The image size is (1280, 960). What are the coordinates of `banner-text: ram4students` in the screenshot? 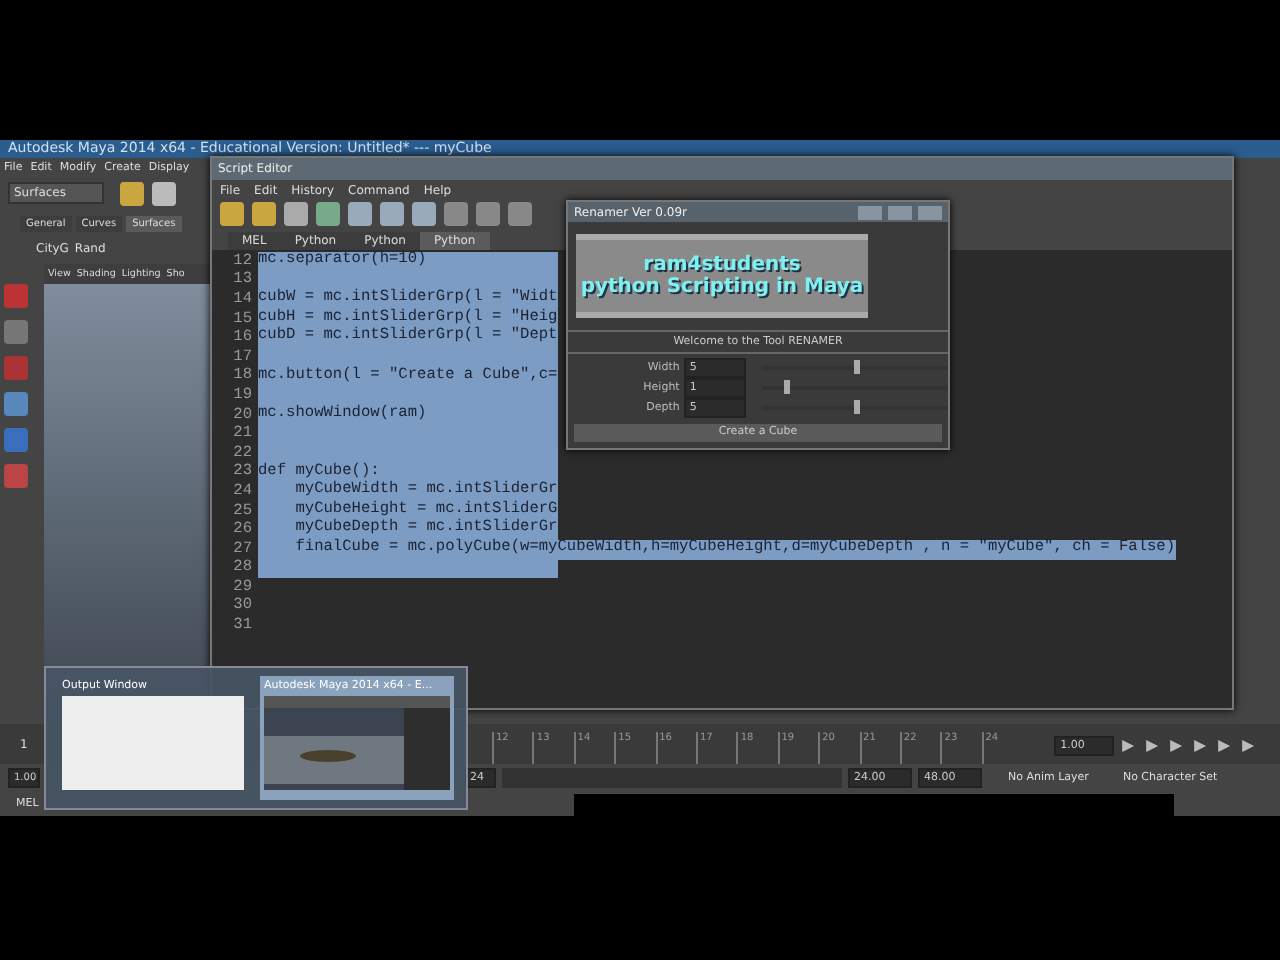 It's located at (722, 264).